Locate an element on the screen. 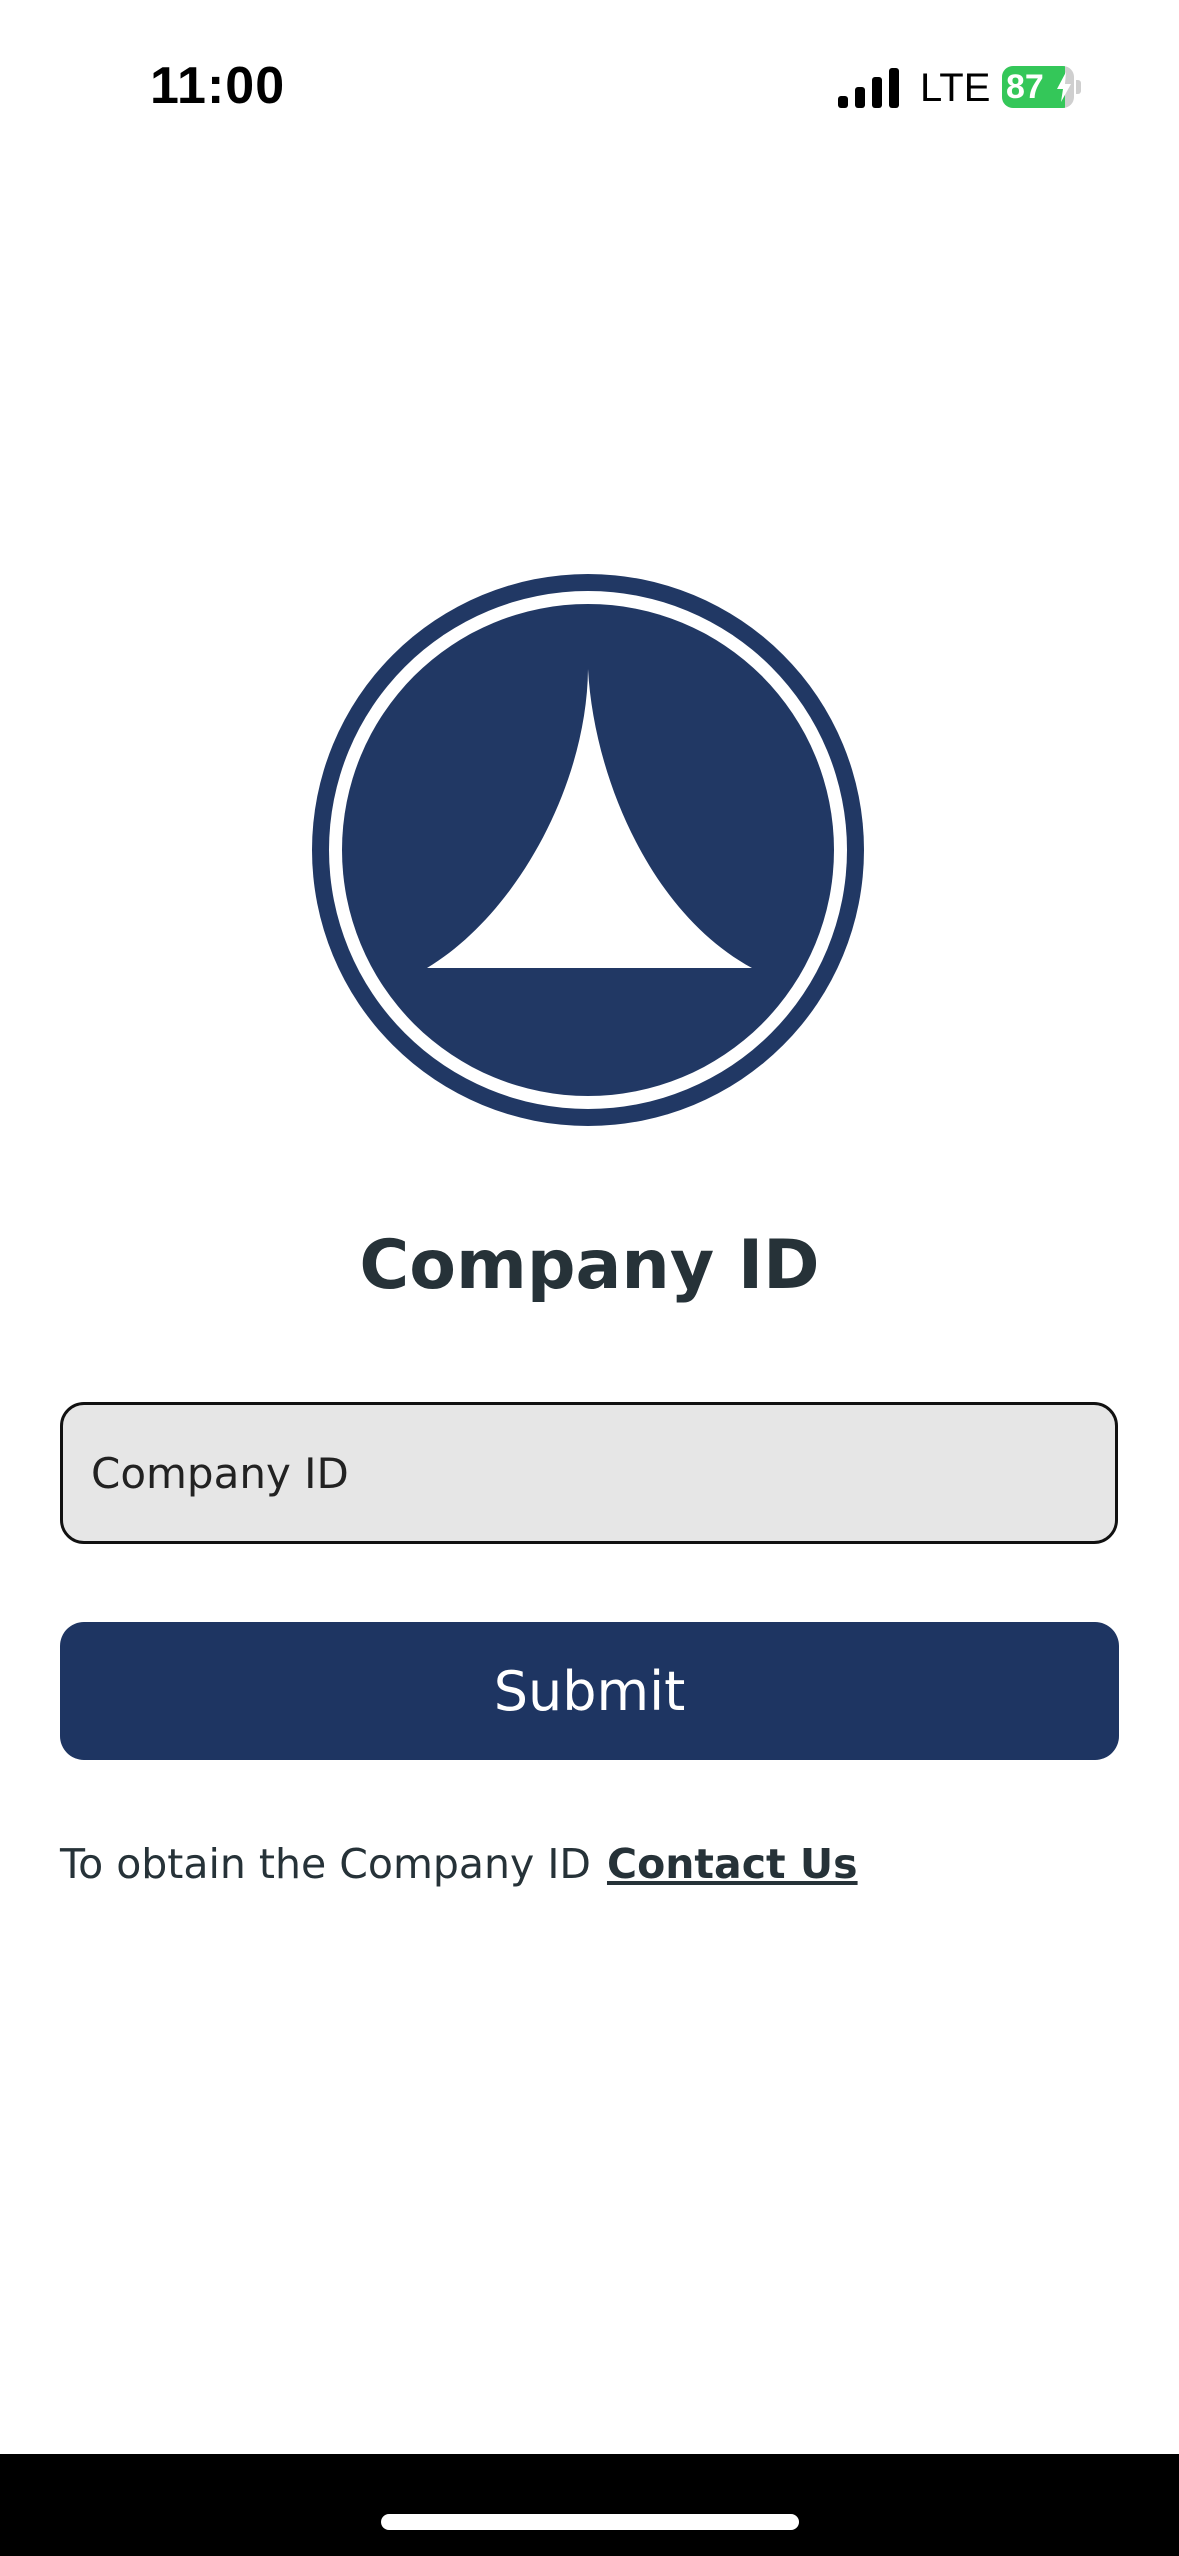 The image size is (1179, 2556). status-time: 11:00 is located at coordinates (218, 86).